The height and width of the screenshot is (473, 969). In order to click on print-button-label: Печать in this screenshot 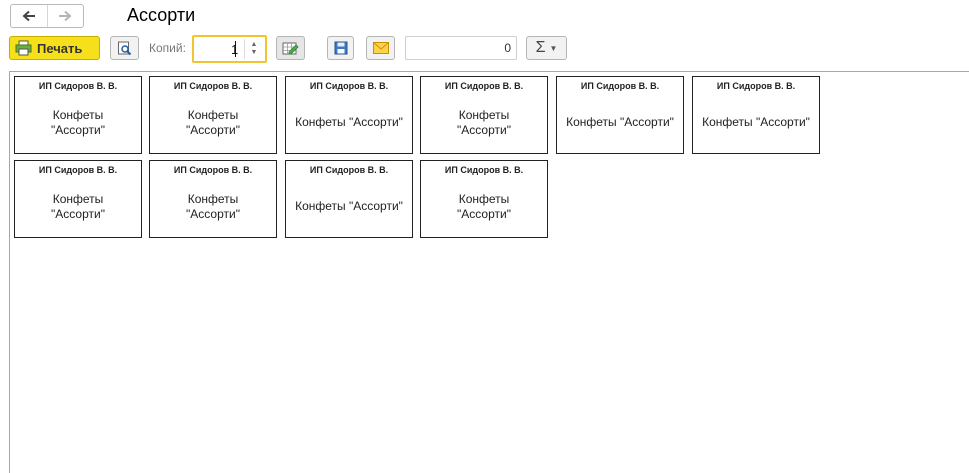, I will do `click(60, 48)`.